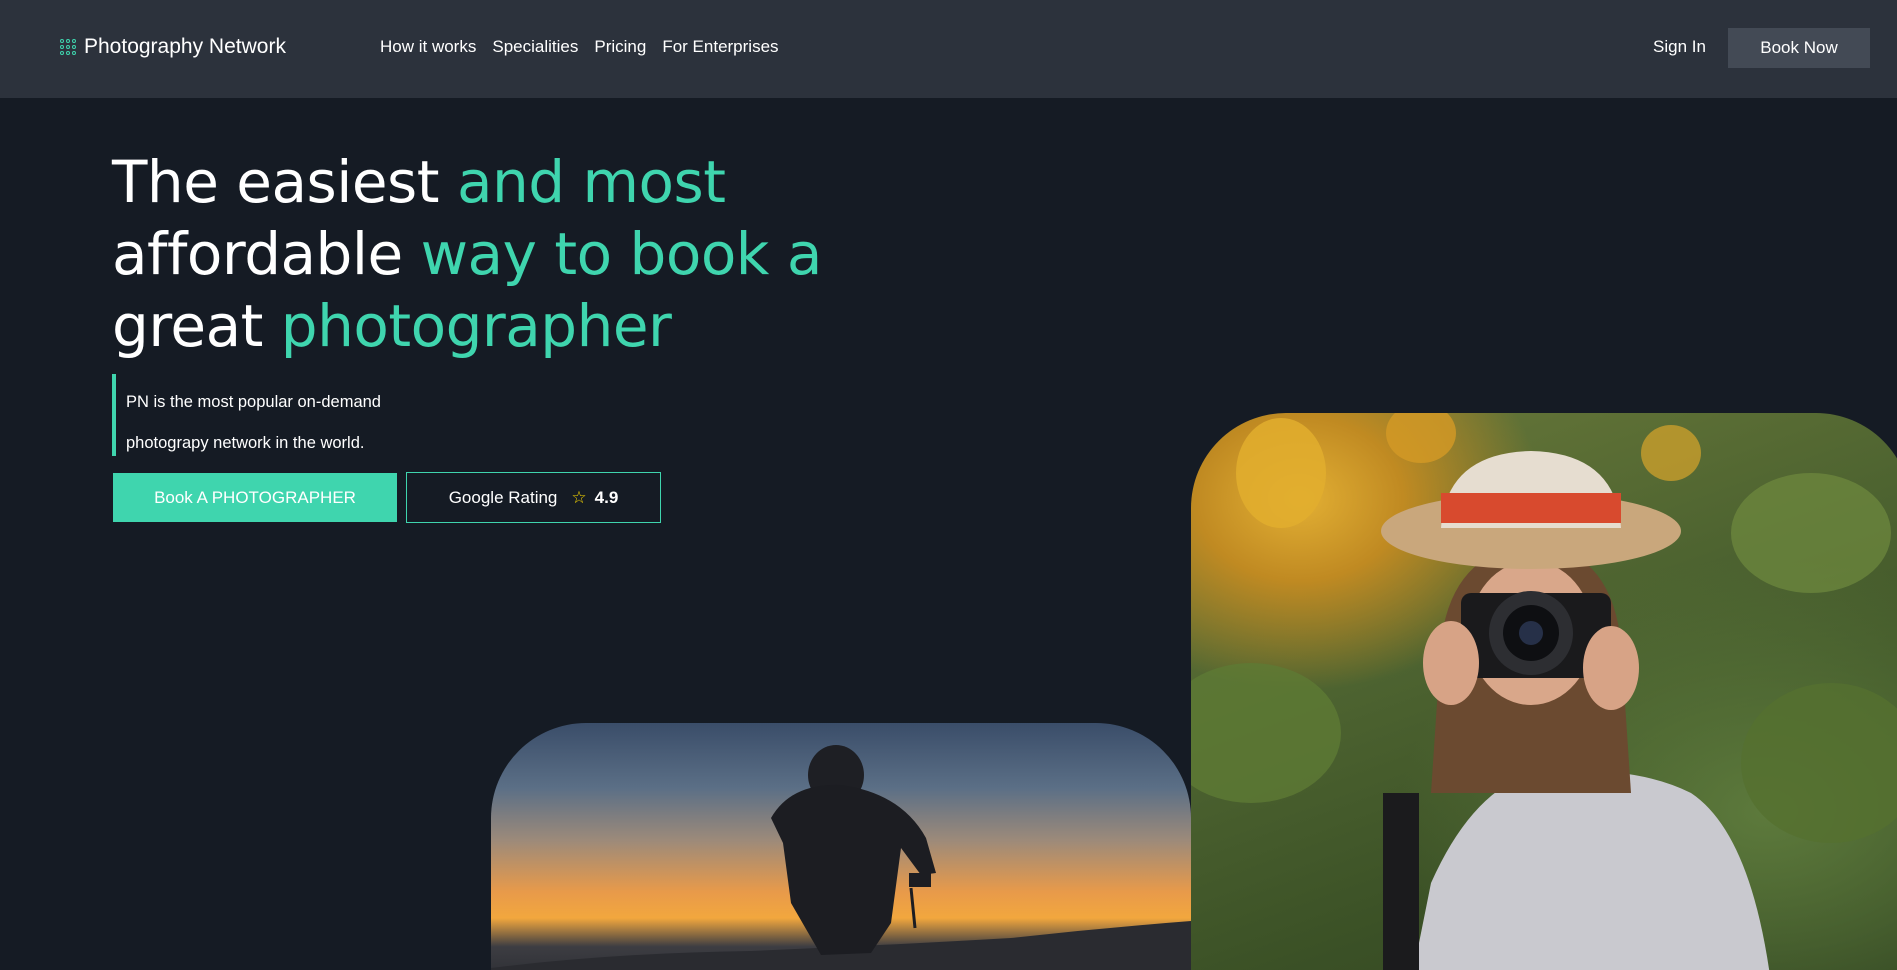 Image resolution: width=1897 pixels, height=970 pixels. What do you see at coordinates (245, 443) in the screenshot?
I see `hero-subtitle-line2: photograpy network in the world.` at bounding box center [245, 443].